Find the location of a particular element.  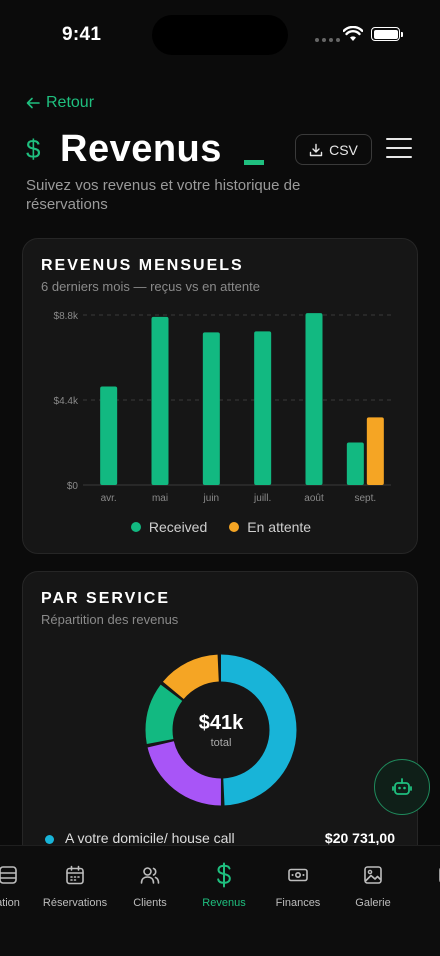

donut-center: $41k total is located at coordinates (221, 730).